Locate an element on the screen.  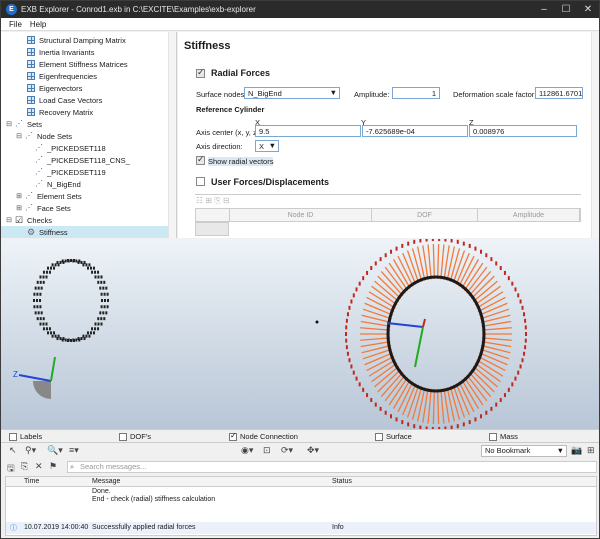
menu-lines-icon: ≡▾ is located at coordinates (74, 450).